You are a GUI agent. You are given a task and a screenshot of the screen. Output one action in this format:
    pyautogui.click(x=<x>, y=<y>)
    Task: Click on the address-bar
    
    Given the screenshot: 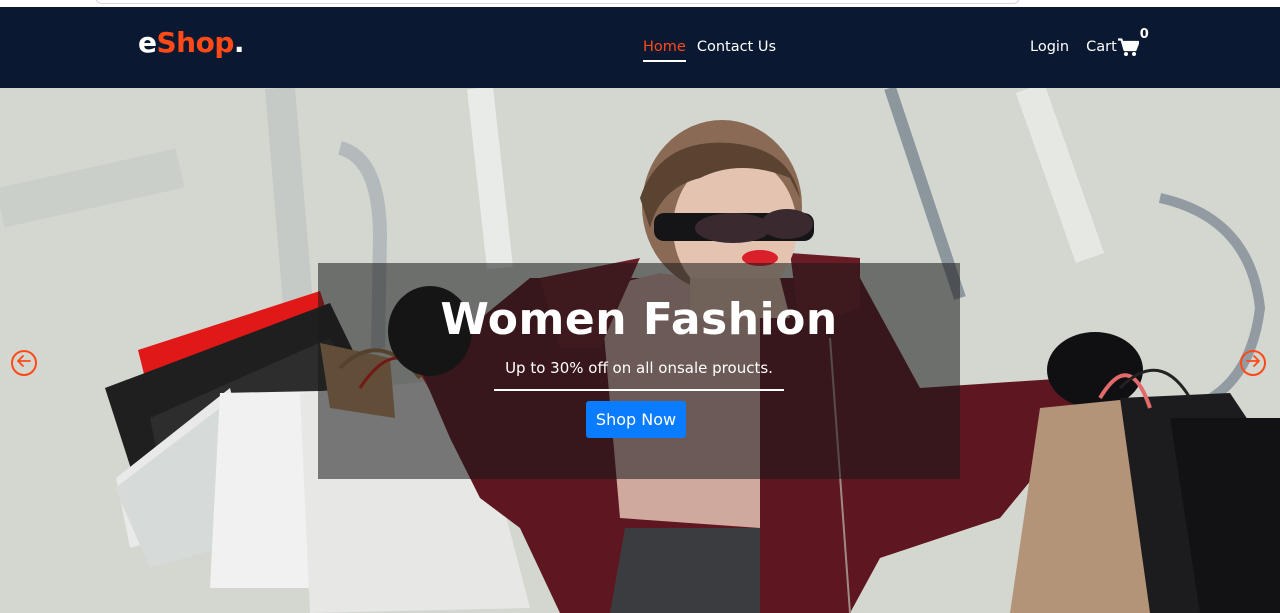 What is the action you would take?
    pyautogui.click(x=557, y=2)
    